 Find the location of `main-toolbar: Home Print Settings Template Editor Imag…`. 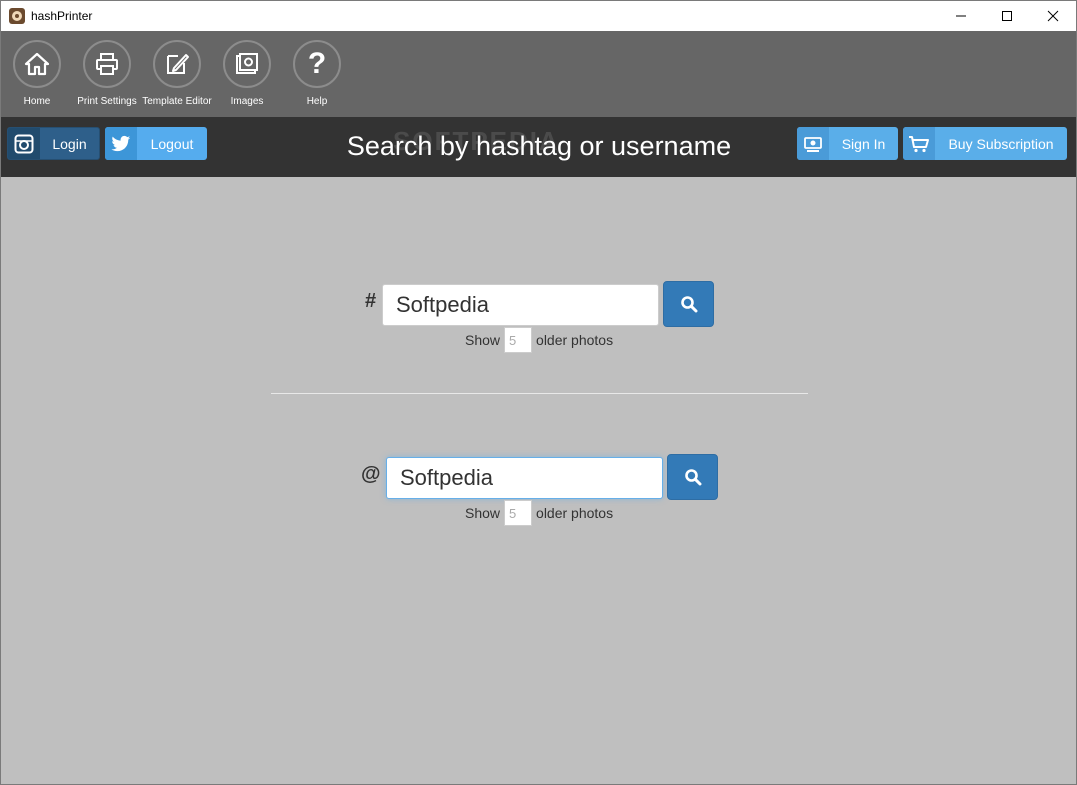

main-toolbar: Home Print Settings Template Editor Imag… is located at coordinates (538, 74).